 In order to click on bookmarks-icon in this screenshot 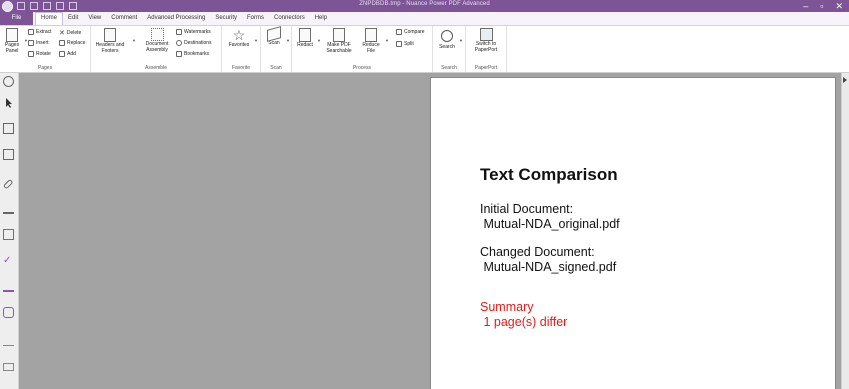, I will do `click(179, 54)`.